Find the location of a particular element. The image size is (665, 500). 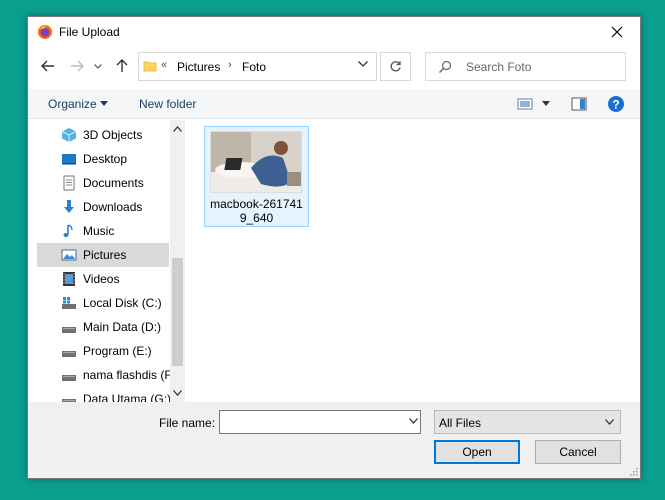

up-button is located at coordinates (122, 66).